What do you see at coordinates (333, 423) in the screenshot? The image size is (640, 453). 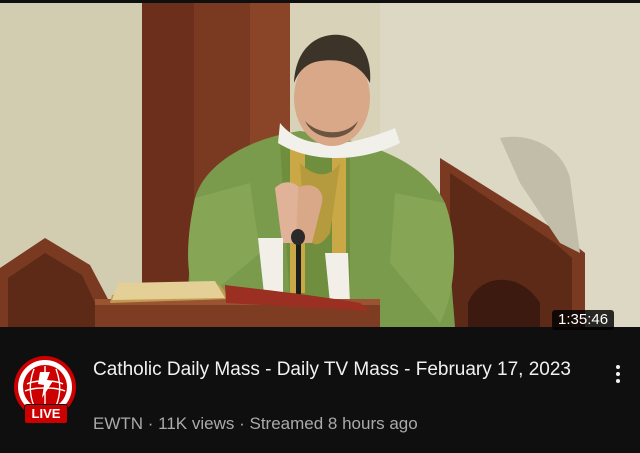 I see `stream-time: Streamed 8 hours ago` at bounding box center [333, 423].